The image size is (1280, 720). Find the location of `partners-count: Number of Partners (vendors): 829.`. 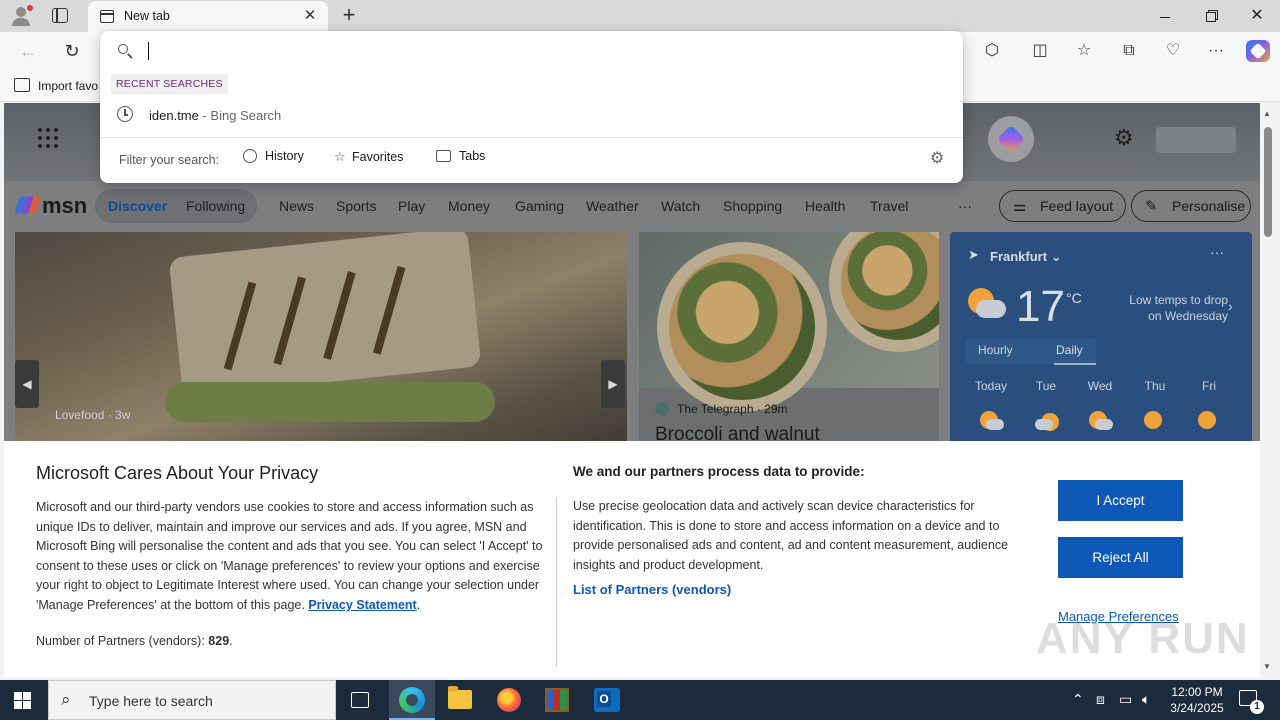

partners-count: Number of Partners (vendors): 829. is located at coordinates (134, 641).